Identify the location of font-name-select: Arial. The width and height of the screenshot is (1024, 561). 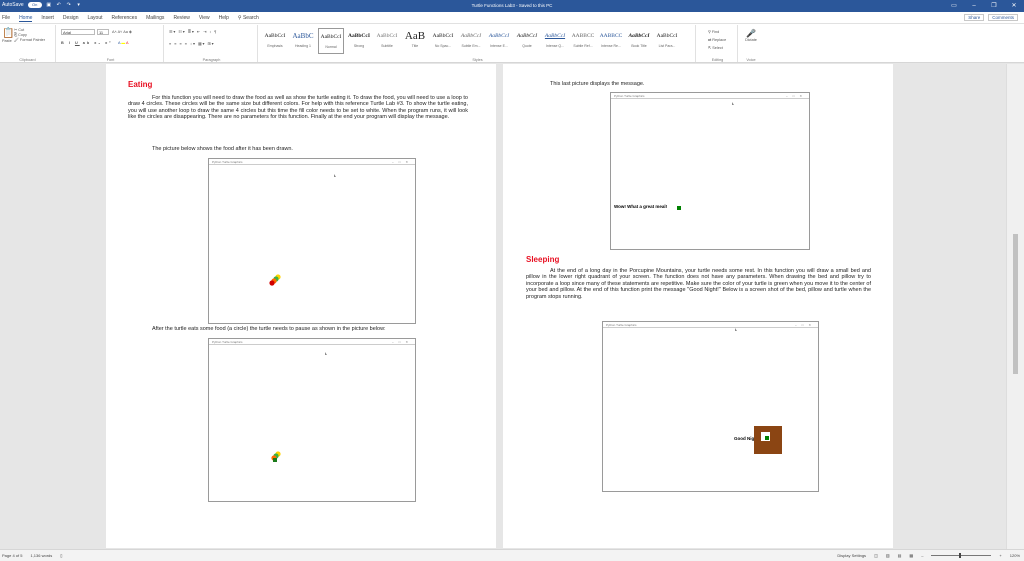
(78, 32).